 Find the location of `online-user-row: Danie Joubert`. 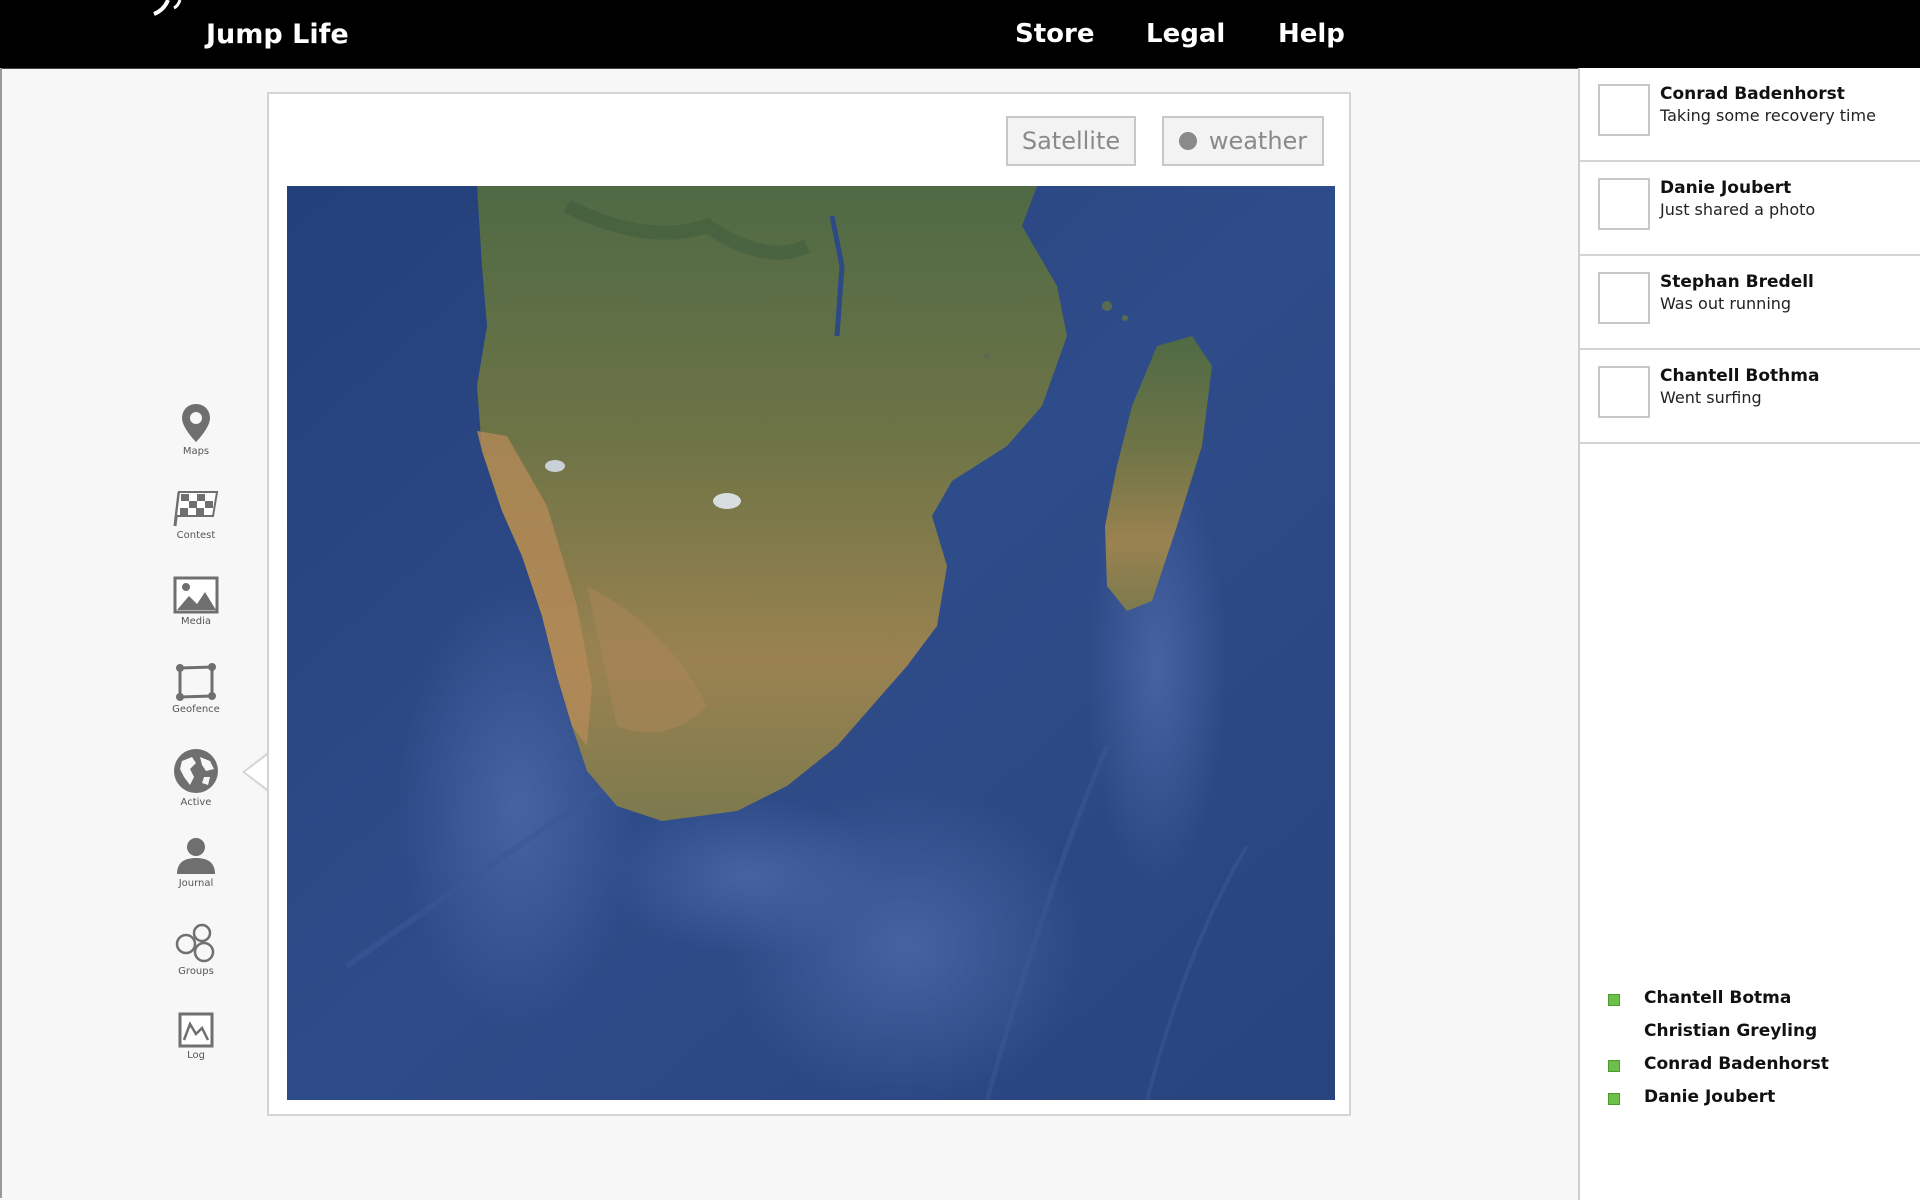

online-user-row: Danie Joubert is located at coordinates (1750, 1100).